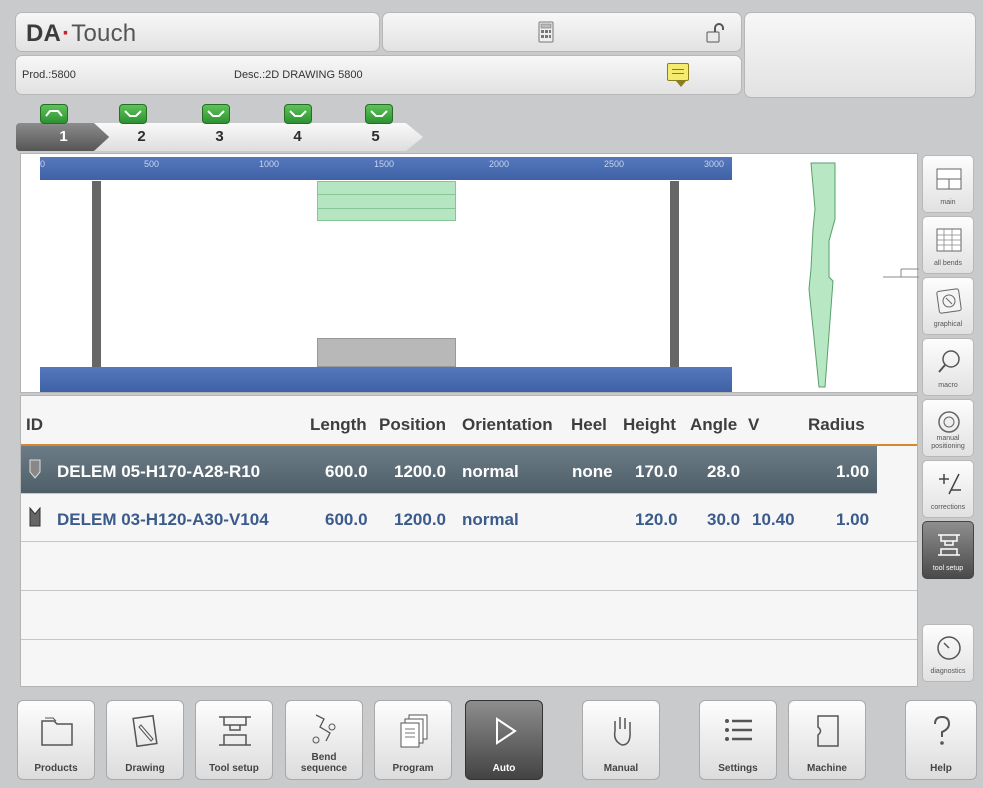 The image size is (983, 788). Describe the element at coordinates (836, 424) in the screenshot. I see `col-radius: Radius` at that location.